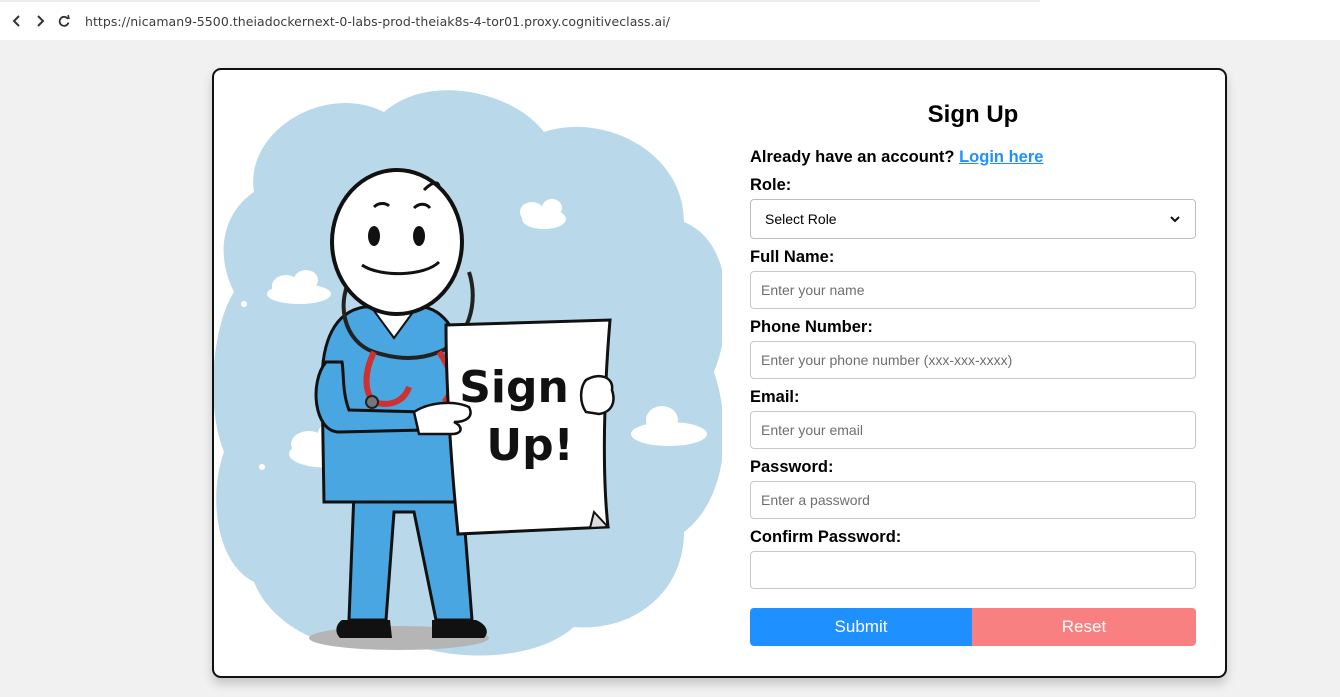 The image size is (1340, 697). I want to click on submit-button: Submit, so click(861, 627).